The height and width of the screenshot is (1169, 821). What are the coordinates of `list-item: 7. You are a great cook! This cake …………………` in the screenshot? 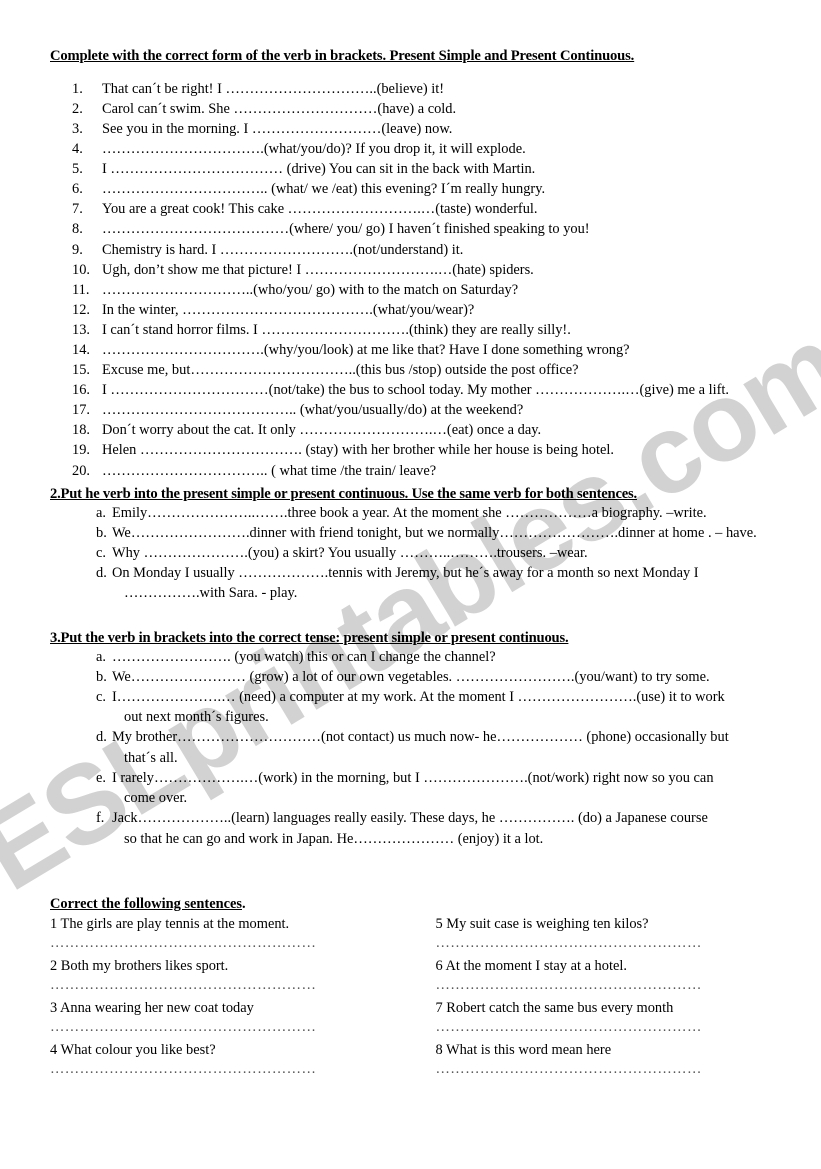 It's located at (413, 209).